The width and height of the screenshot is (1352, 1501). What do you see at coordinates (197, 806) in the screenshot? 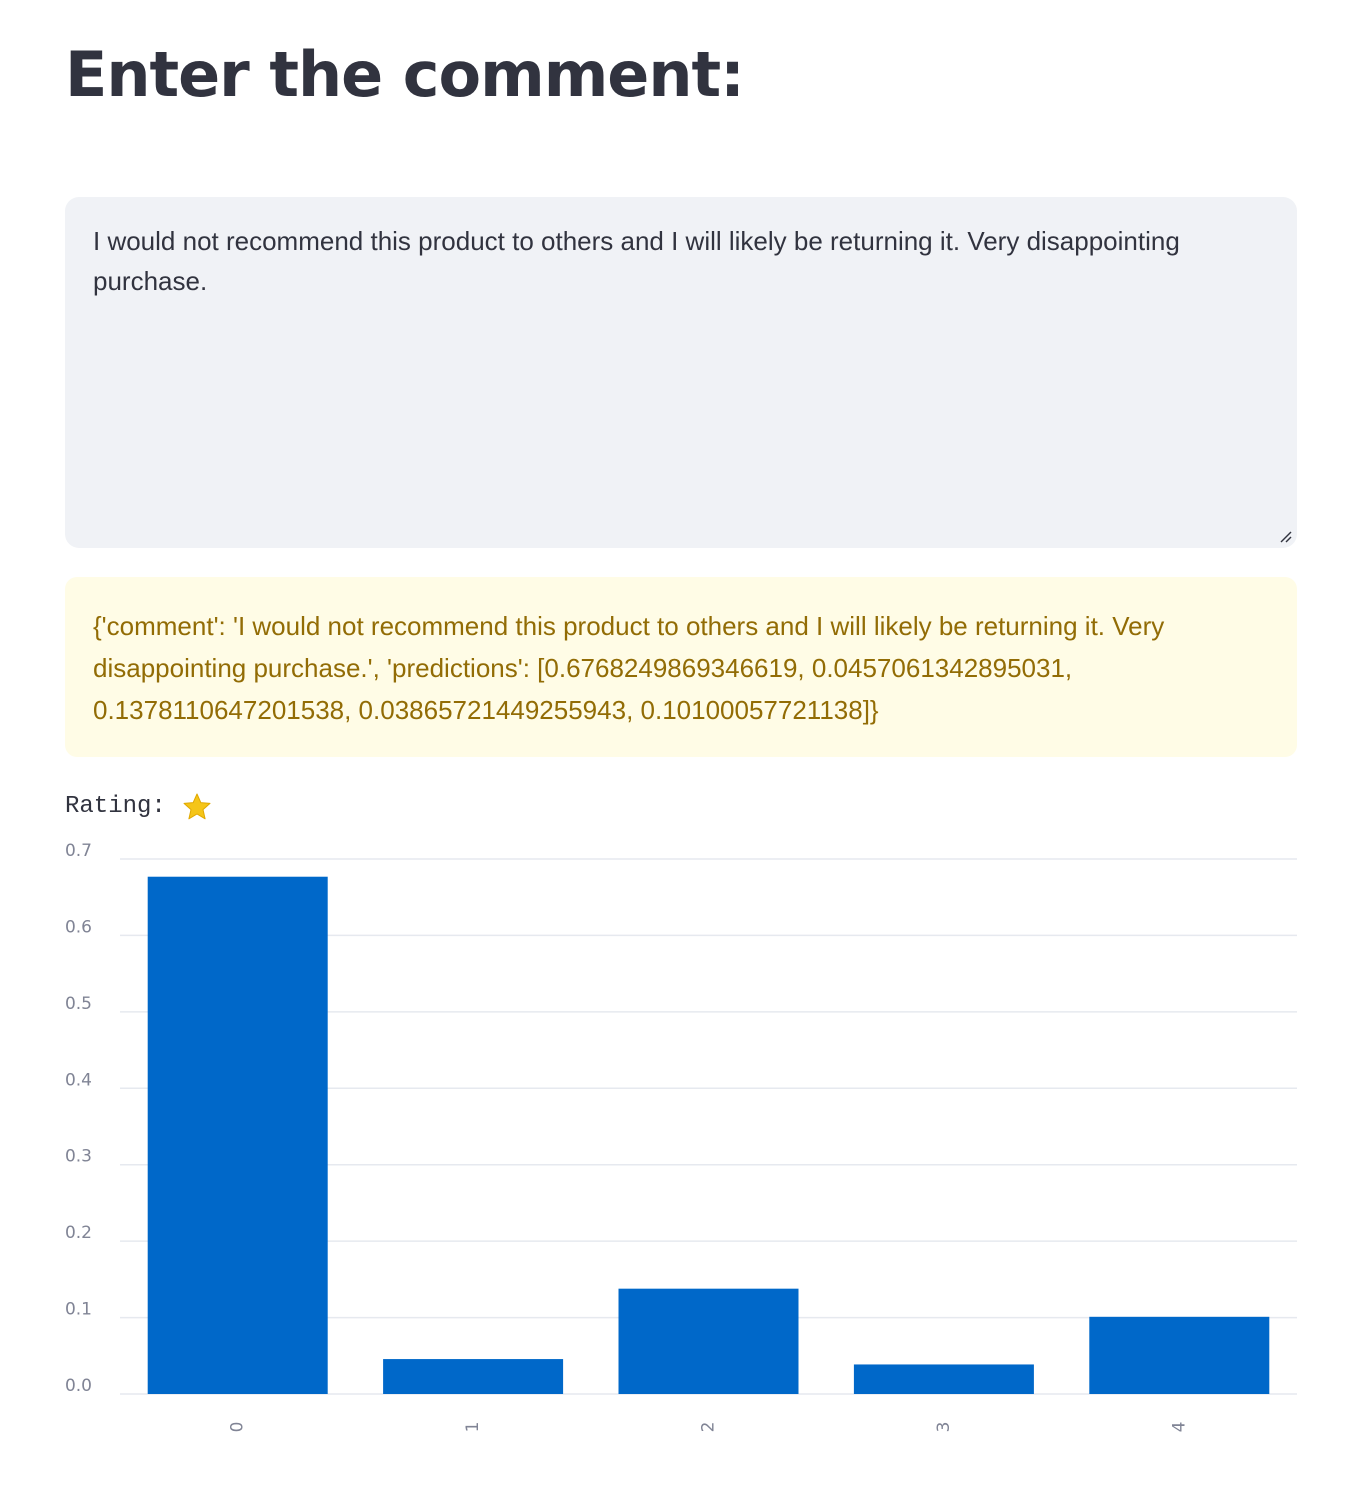
I see `star-icon` at bounding box center [197, 806].